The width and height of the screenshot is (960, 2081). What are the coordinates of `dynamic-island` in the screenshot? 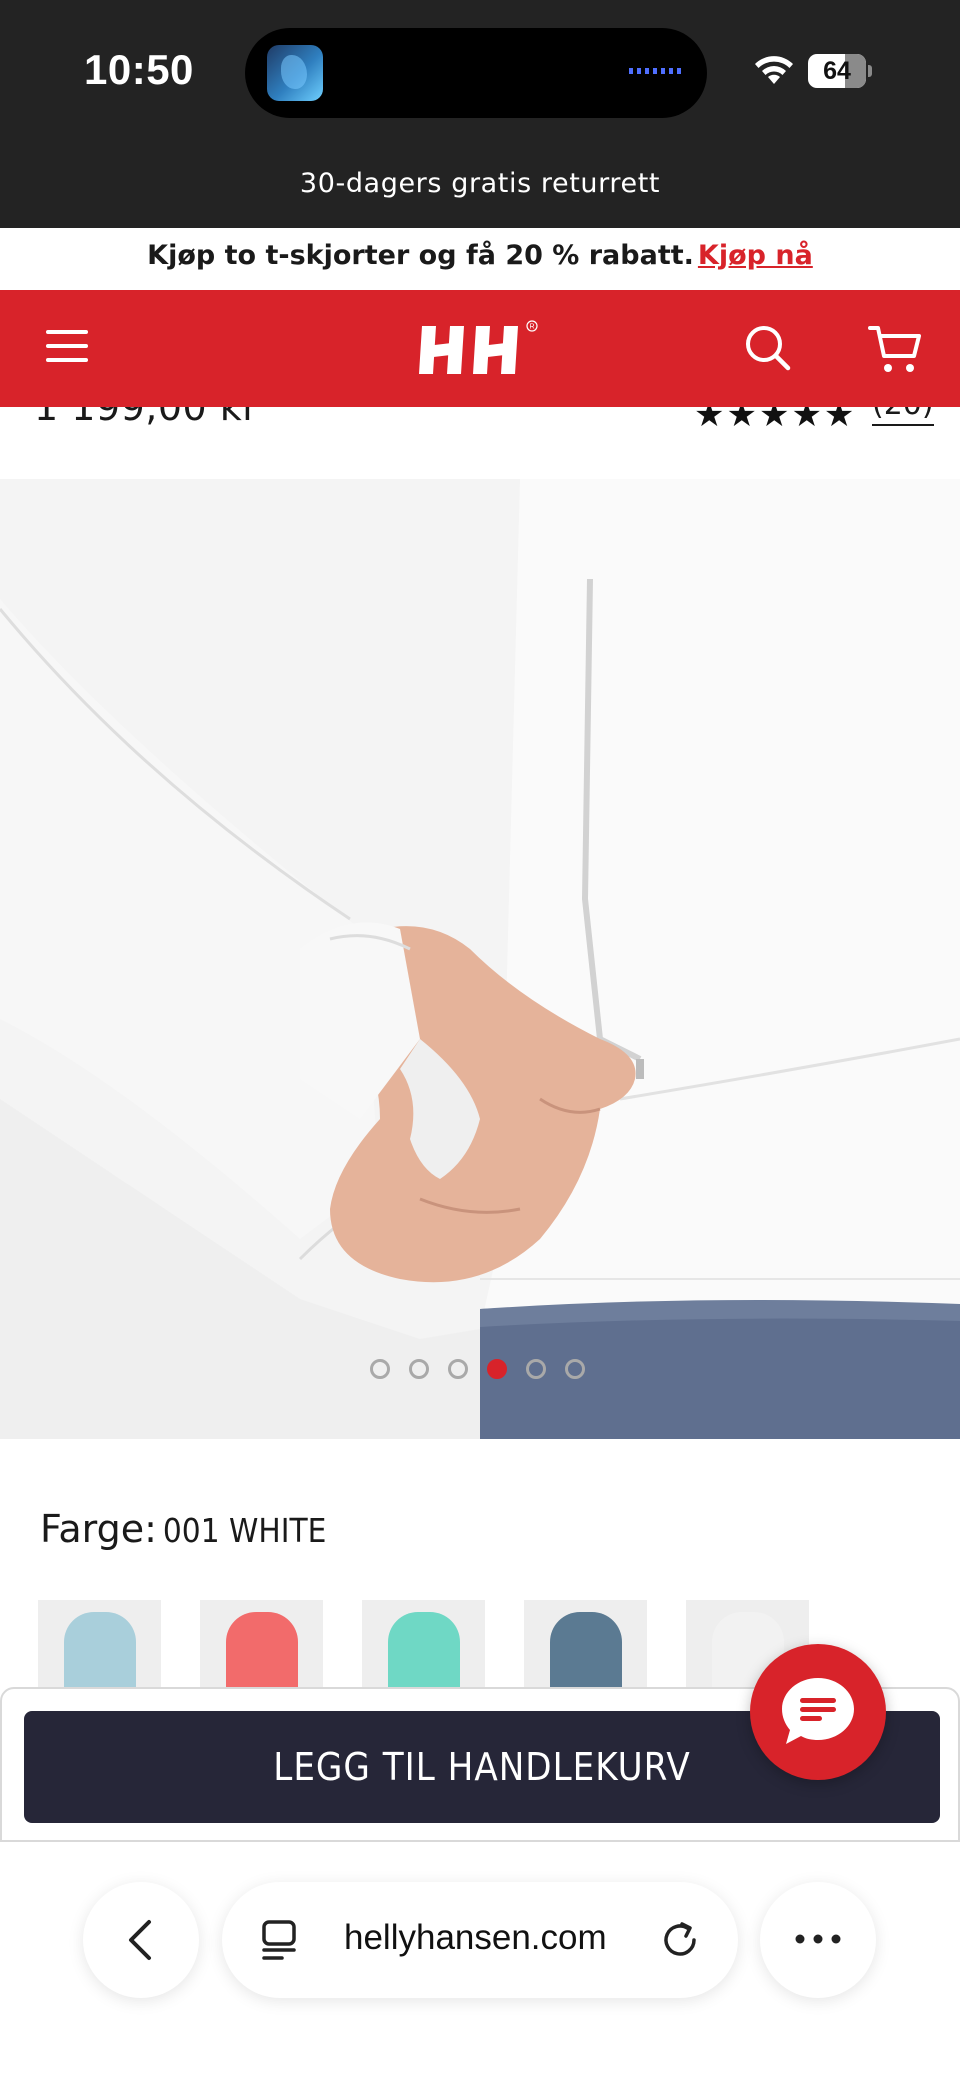 It's located at (476, 73).